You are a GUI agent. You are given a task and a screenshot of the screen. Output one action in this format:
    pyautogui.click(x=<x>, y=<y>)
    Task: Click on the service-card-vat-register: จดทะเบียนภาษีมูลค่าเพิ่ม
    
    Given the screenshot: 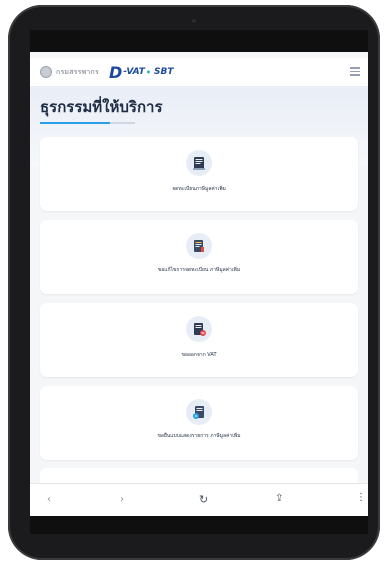 What is the action you would take?
    pyautogui.click(x=199, y=174)
    